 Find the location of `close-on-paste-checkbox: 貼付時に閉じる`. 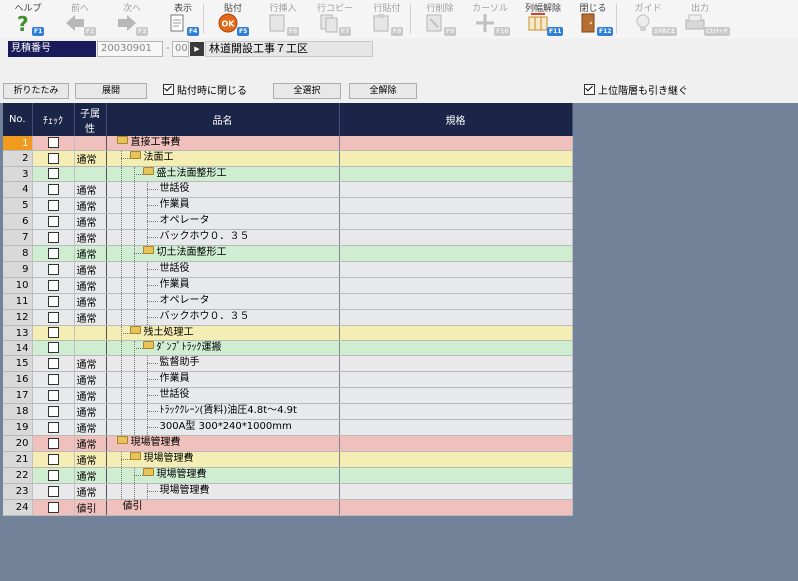

close-on-paste-checkbox: 貼付時に閉じる is located at coordinates (205, 91).